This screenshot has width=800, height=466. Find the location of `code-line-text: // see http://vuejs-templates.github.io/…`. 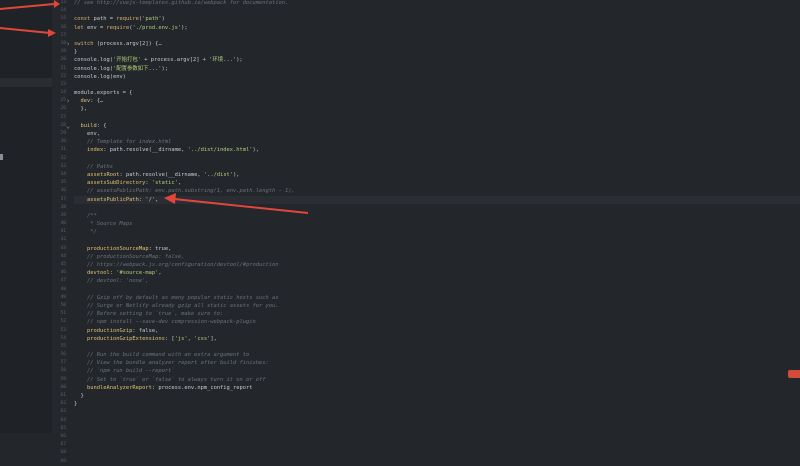

code-line-text: // see http://vuejs-templates.github.io/… is located at coordinates (181, 3).